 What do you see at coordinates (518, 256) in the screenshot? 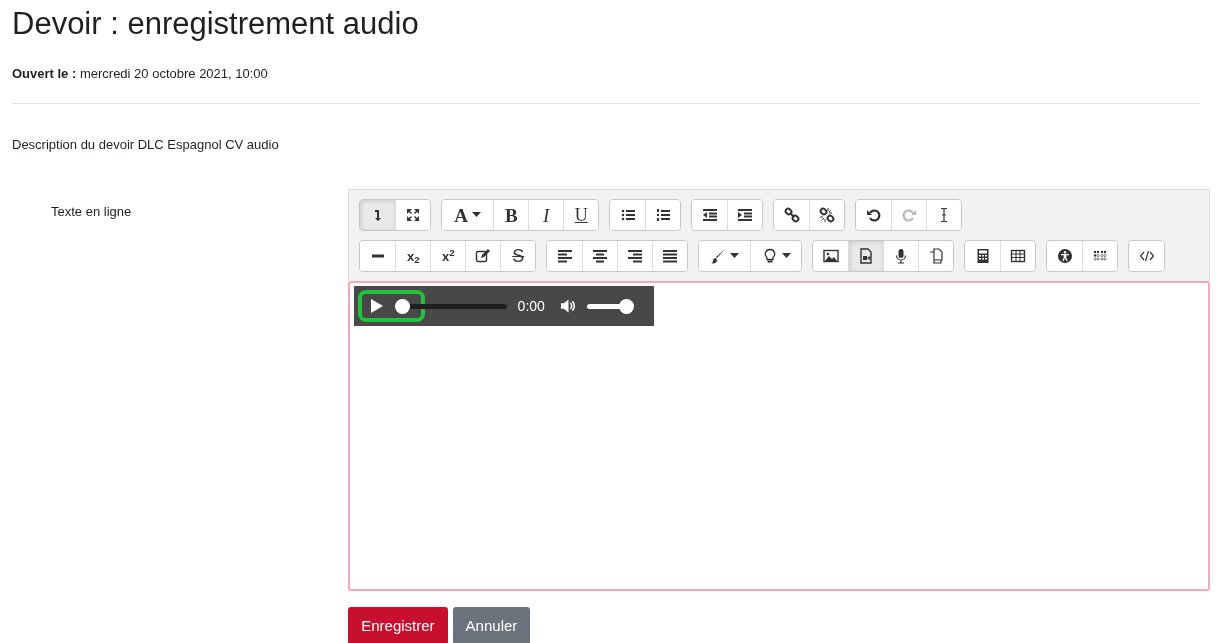
I see `strikethrough-button: S` at bounding box center [518, 256].